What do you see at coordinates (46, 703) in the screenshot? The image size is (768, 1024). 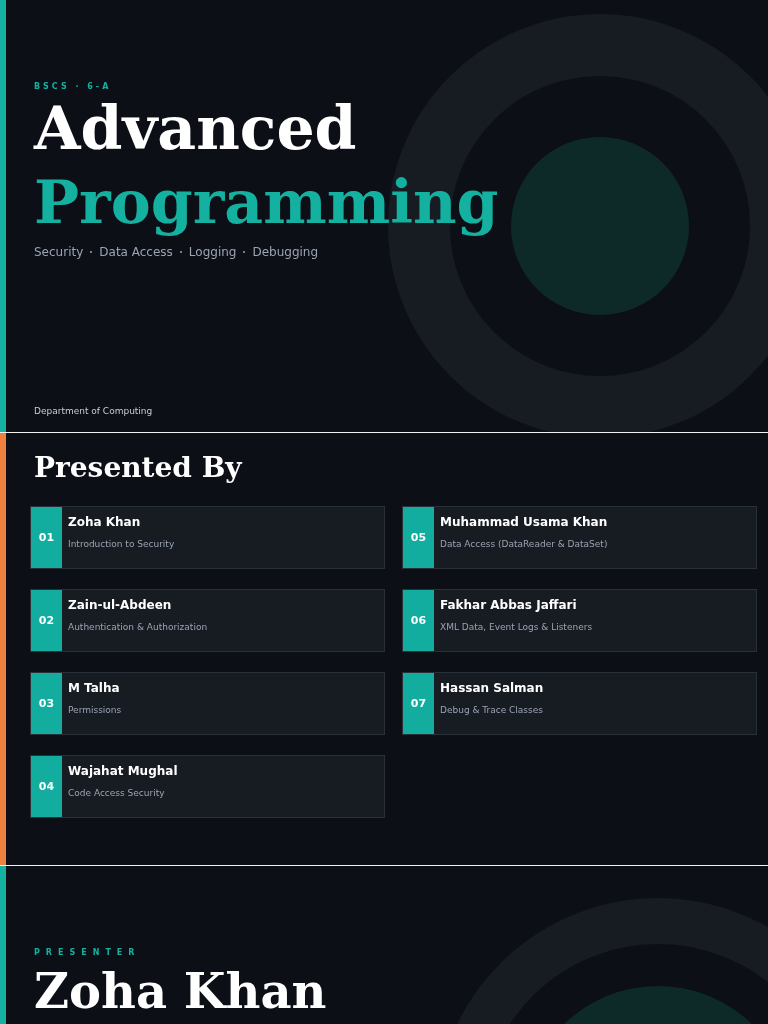 I see `number-label: 03` at bounding box center [46, 703].